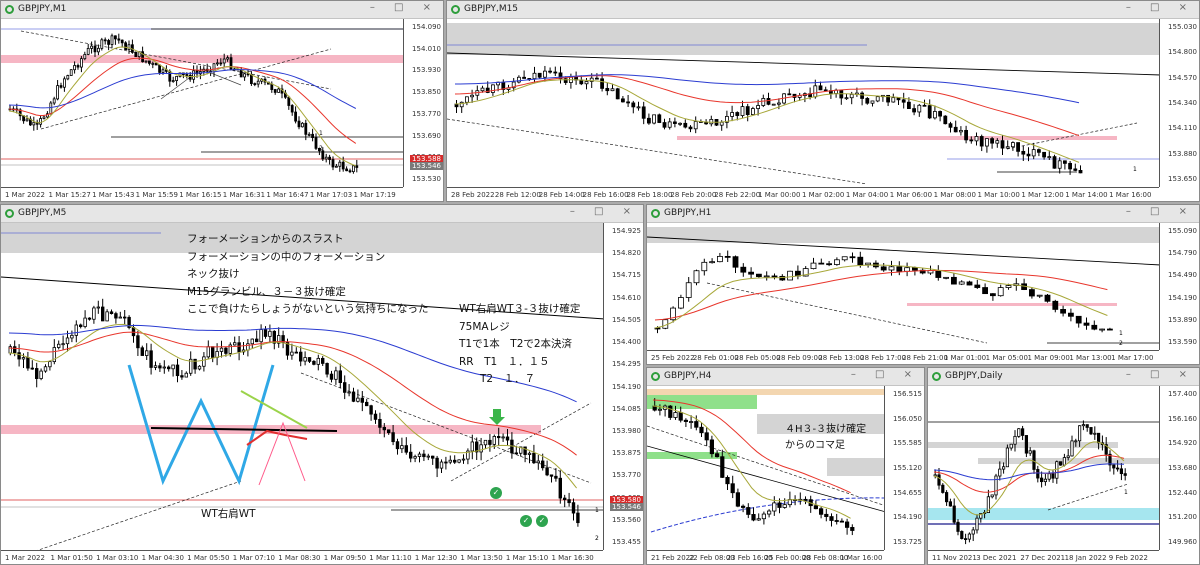 This screenshot has width=1200, height=565. Describe the element at coordinates (923, 214) in the screenshot. I see `title-bar: GBPJPY,H1 – □ ×` at that location.